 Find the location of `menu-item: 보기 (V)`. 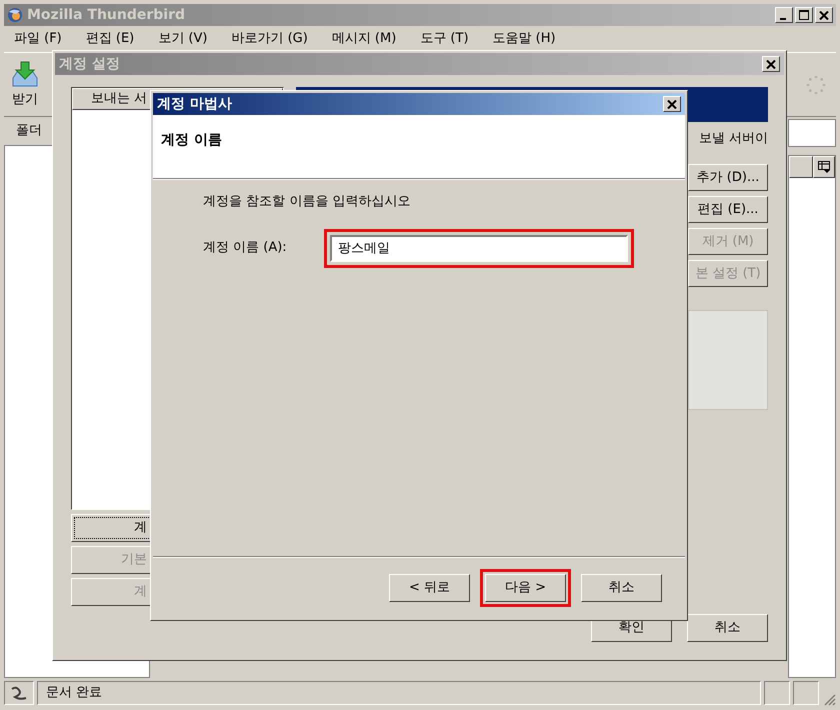

menu-item: 보기 (V) is located at coordinates (183, 39).